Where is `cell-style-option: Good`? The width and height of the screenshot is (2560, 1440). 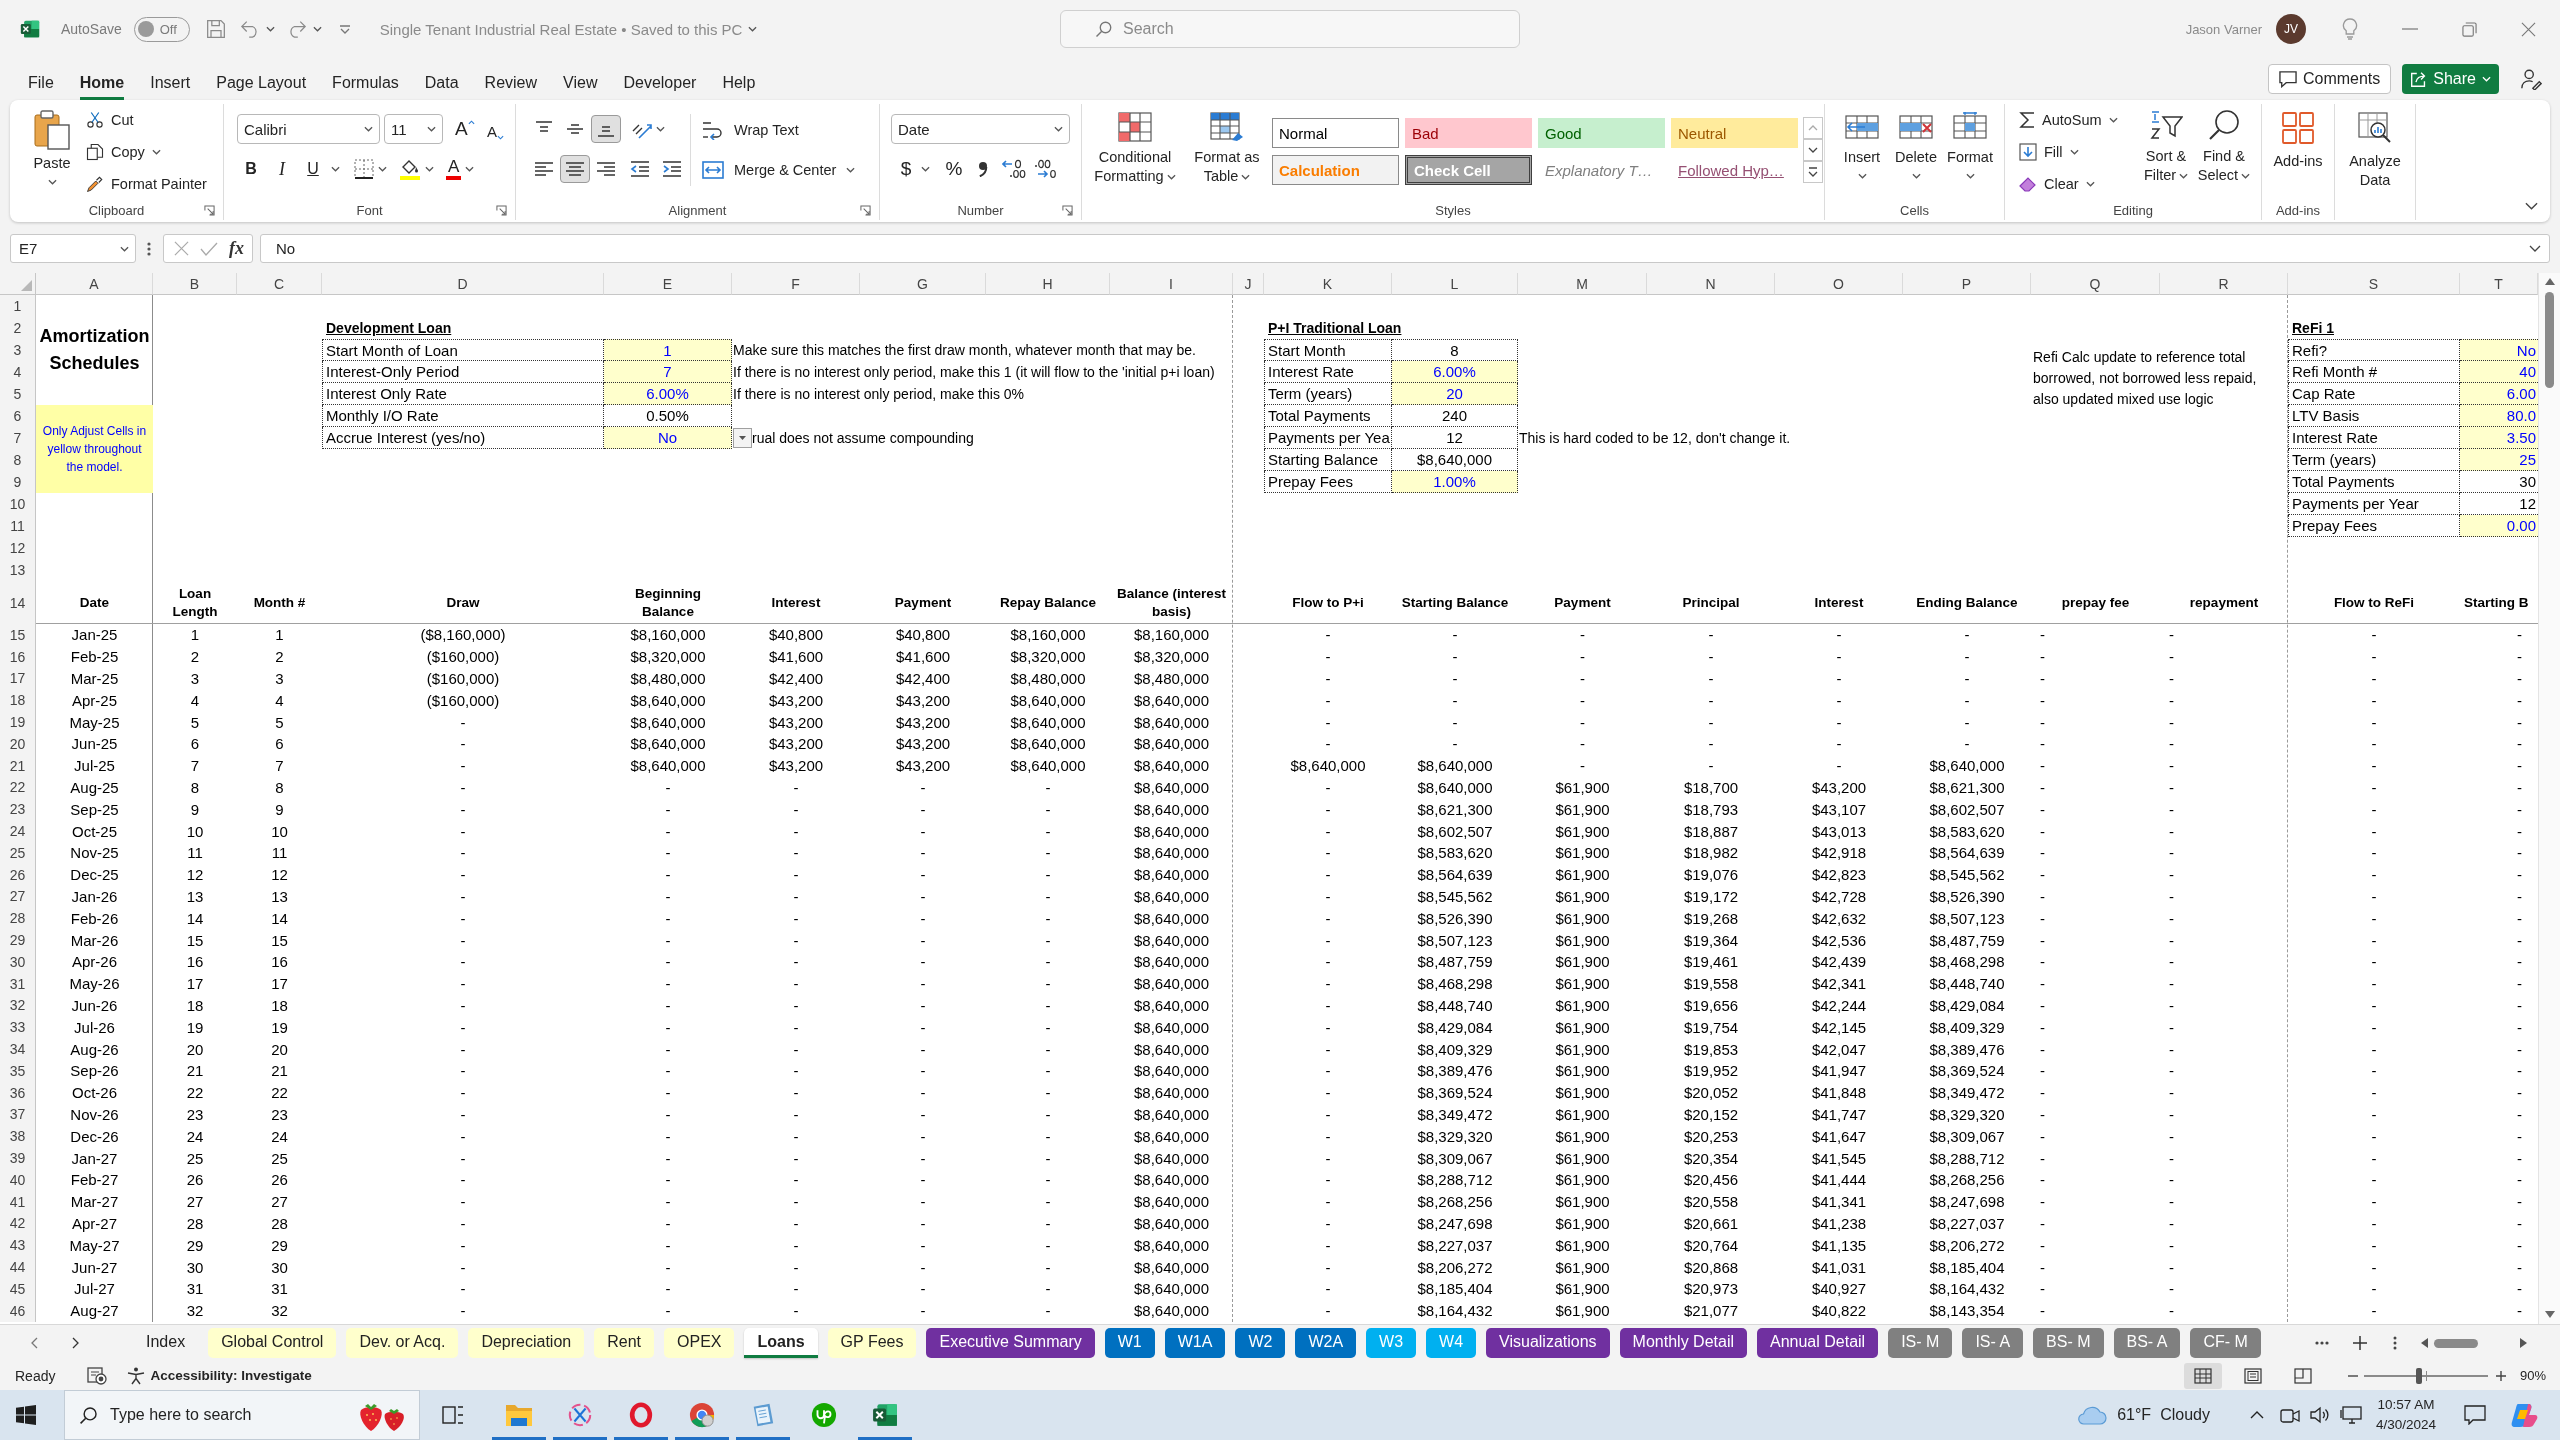
cell-style-option: Good is located at coordinates (1601, 133).